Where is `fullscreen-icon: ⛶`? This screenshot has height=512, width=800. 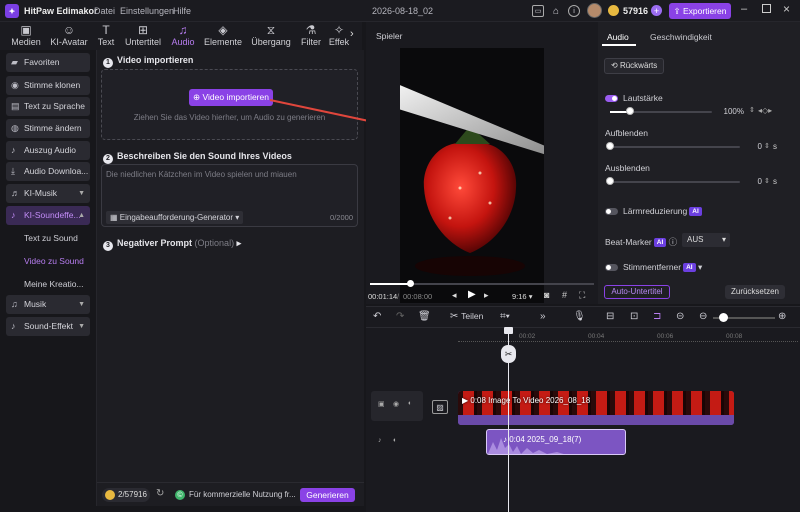
fullscreen-icon: ⛶ is located at coordinates (582, 295).